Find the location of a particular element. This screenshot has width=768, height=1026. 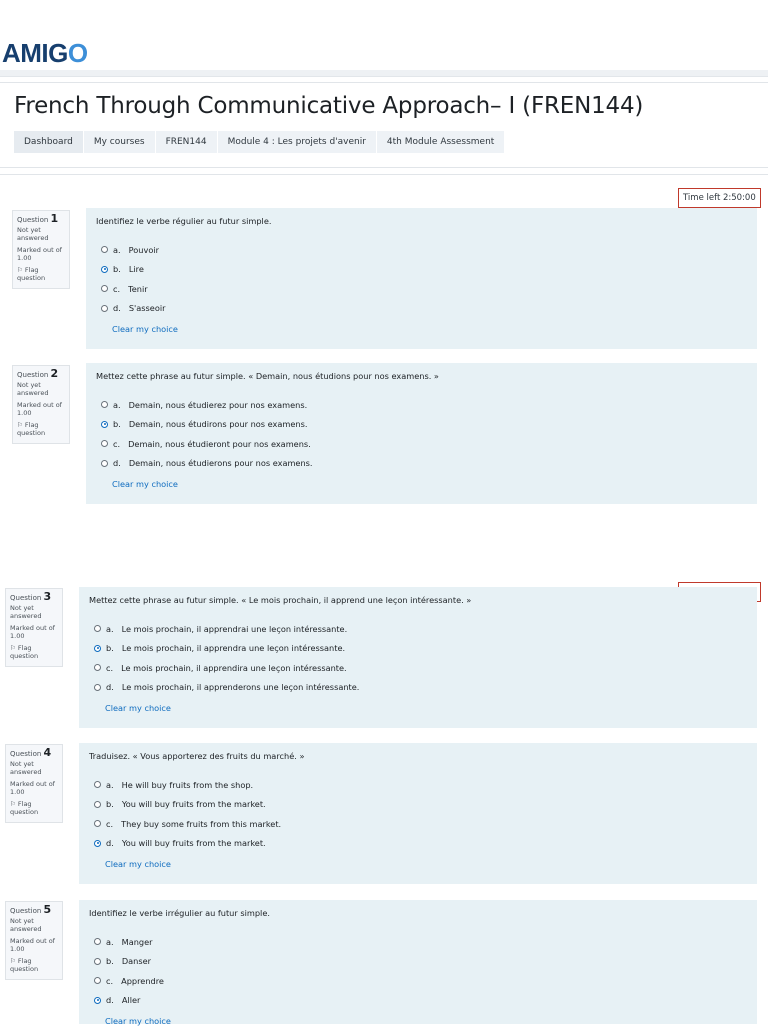

amigo-logo: AMIGO is located at coordinates (45, 53).